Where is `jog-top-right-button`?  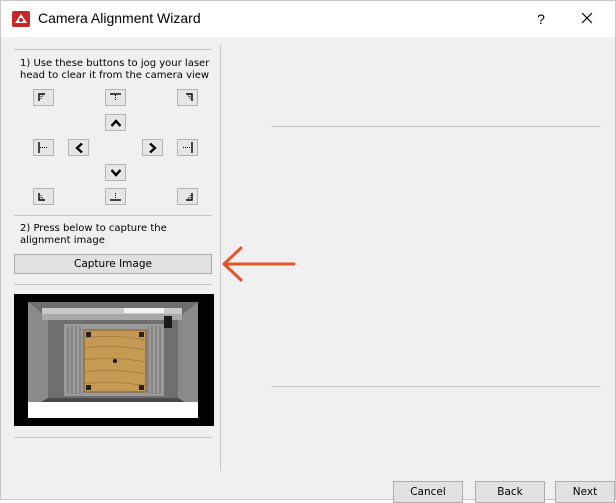 jog-top-right-button is located at coordinates (187, 97).